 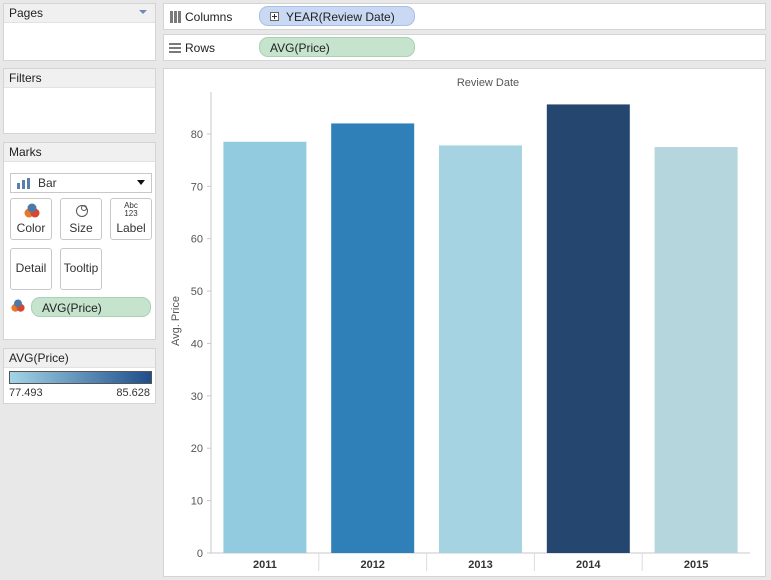 I want to click on bar-2011, so click(x=265, y=347).